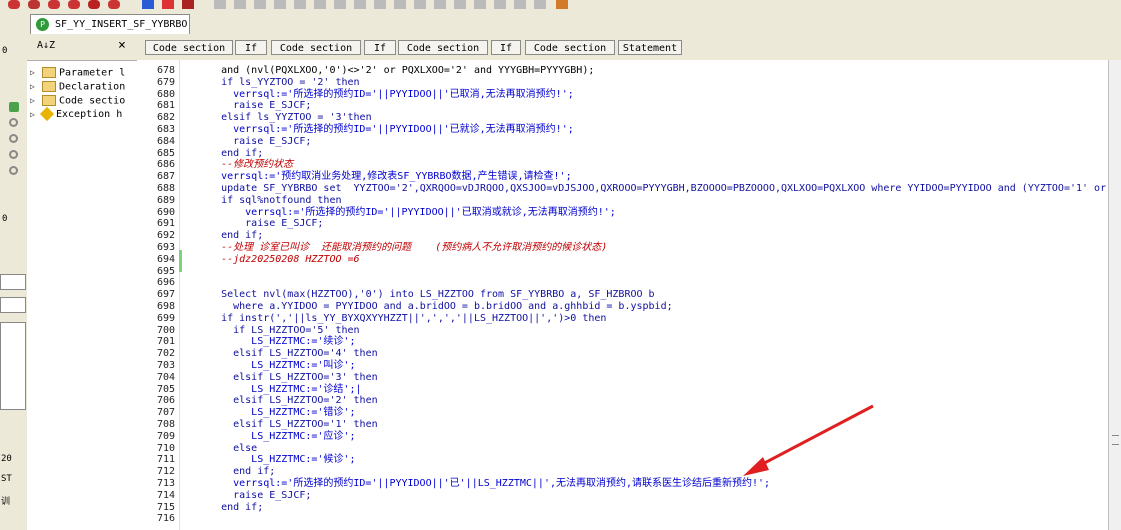 The width and height of the screenshot is (1121, 530). Describe the element at coordinates (13, 366) in the screenshot. I see `list-box` at that location.